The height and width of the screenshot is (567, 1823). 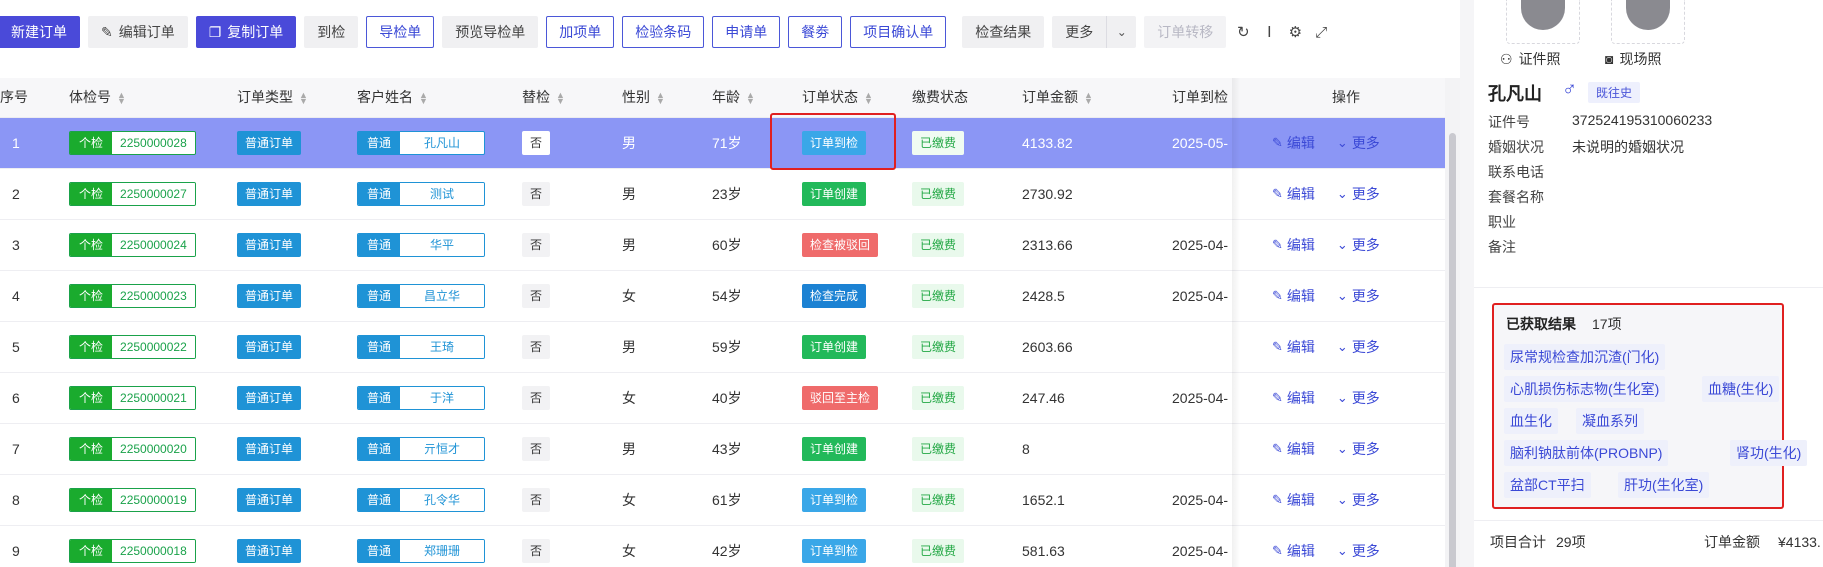 What do you see at coordinates (1057, 97) in the screenshot?
I see `col-amount: 订单金额 ▲ ▼` at bounding box center [1057, 97].